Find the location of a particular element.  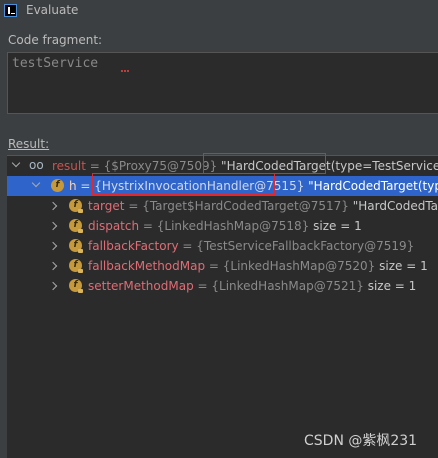

code-fragment-label: Code fragment: is located at coordinates (55, 40).